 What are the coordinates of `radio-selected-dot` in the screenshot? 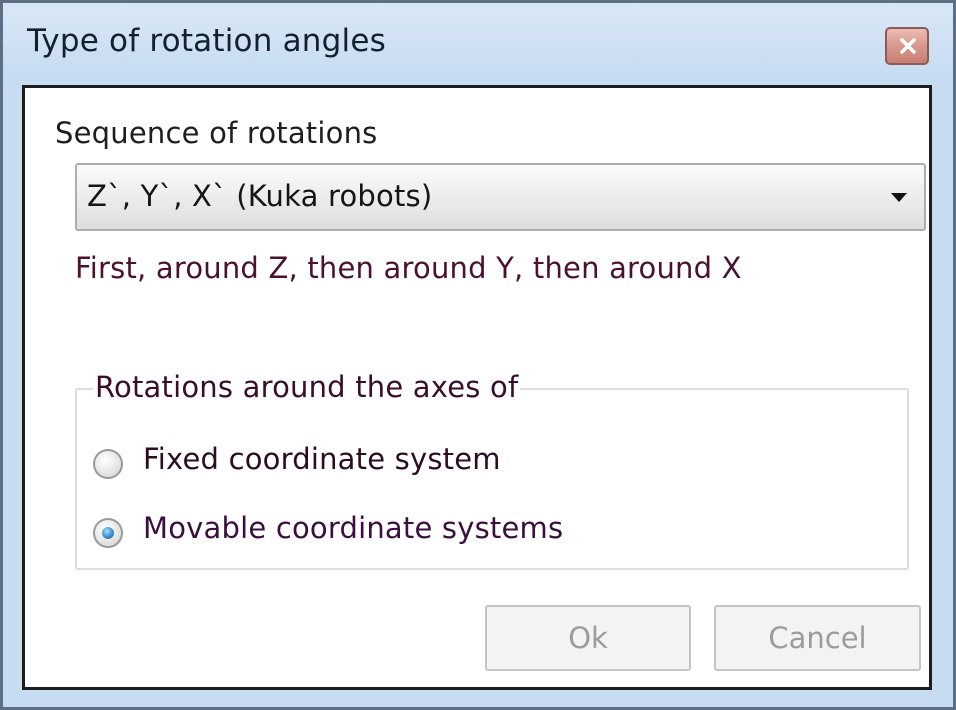 It's located at (108, 533).